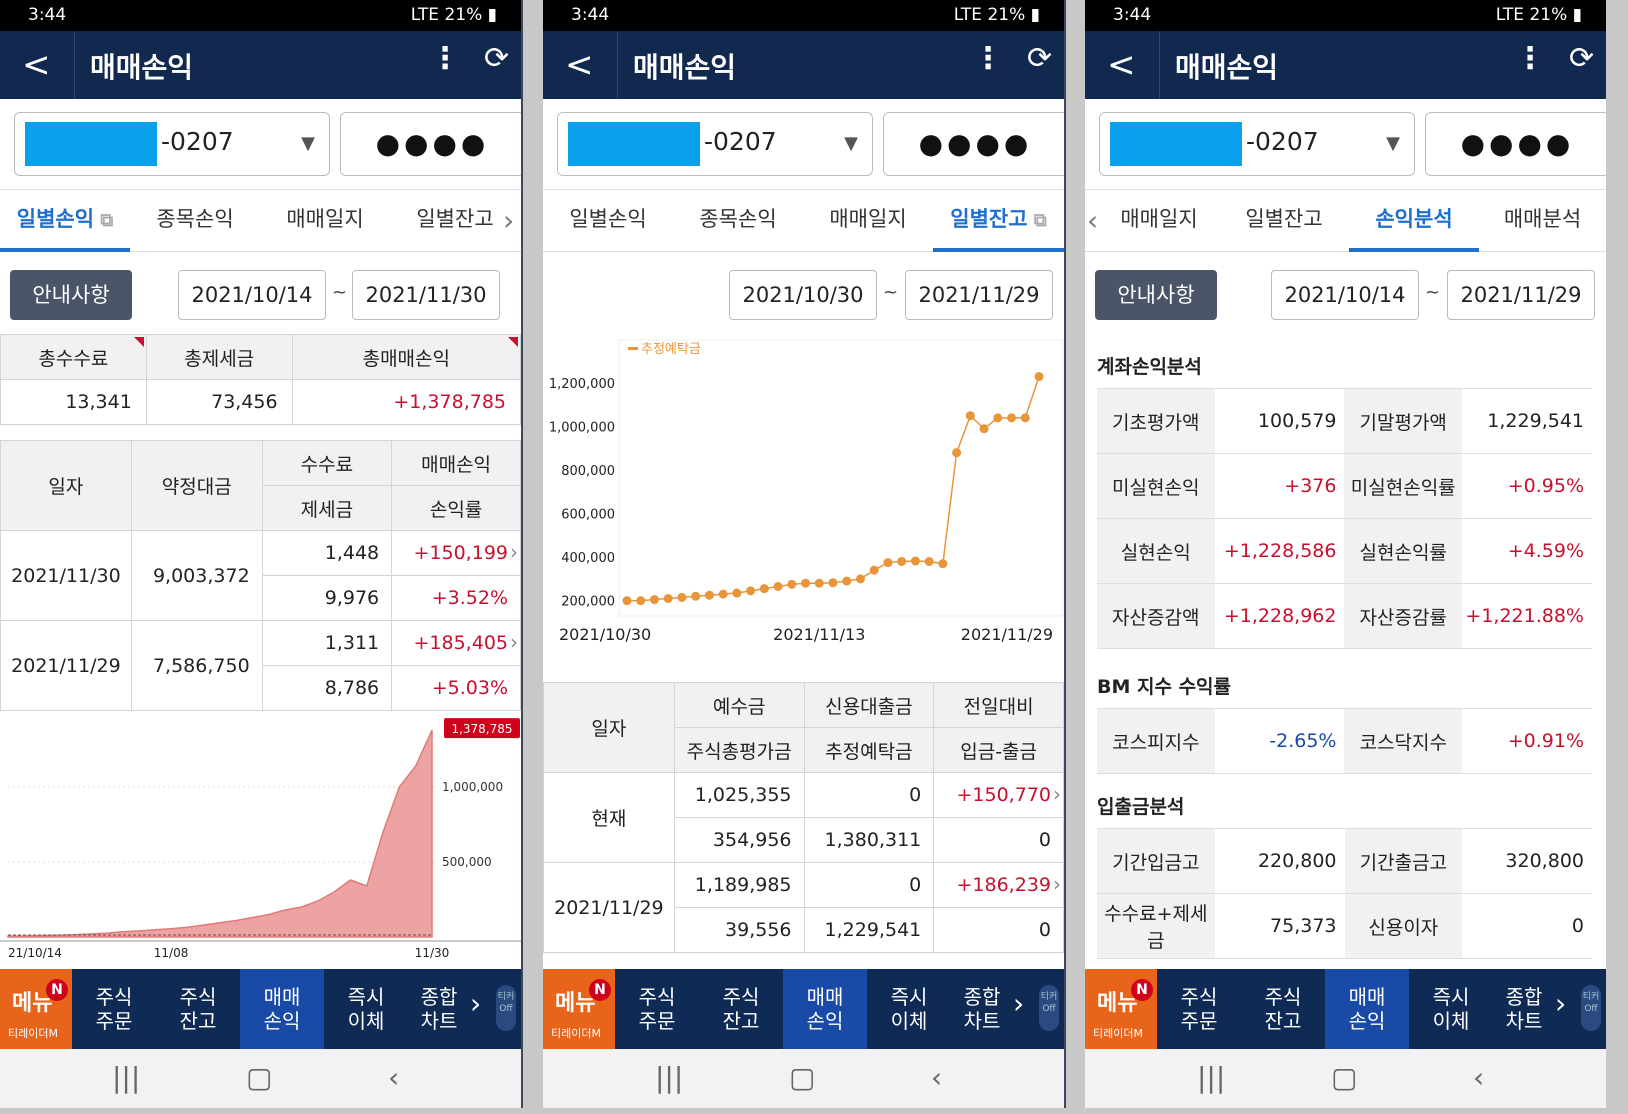  What do you see at coordinates (1164, 687) in the screenshot?
I see `section-bm-index: BM 지수 수익률` at bounding box center [1164, 687].